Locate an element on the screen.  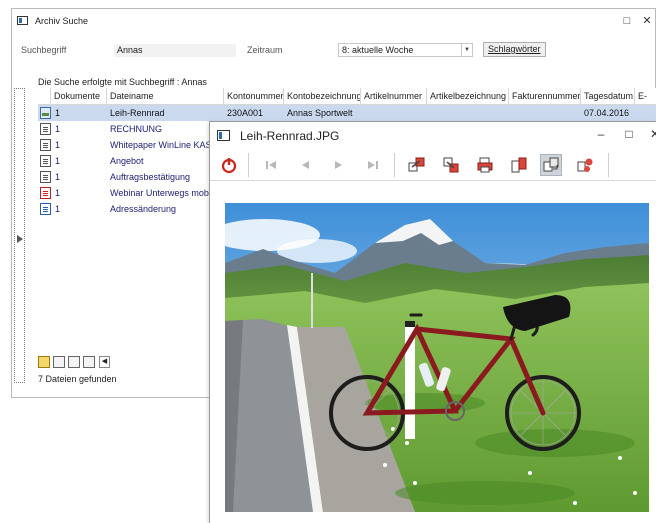
share-icon is located at coordinates (585, 165).